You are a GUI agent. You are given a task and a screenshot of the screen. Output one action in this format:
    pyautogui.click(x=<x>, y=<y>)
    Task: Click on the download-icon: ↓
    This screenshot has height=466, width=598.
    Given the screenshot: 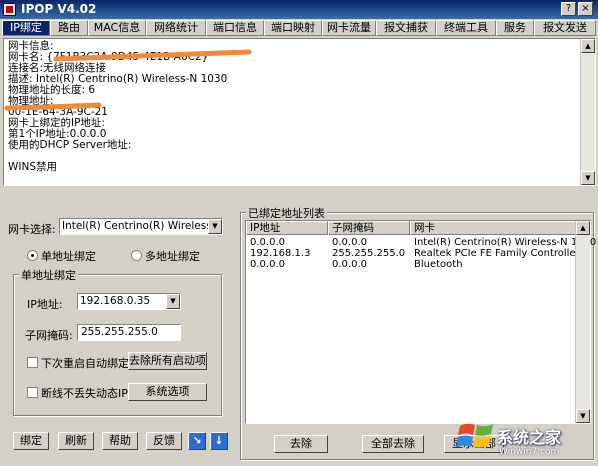 What is the action you would take?
    pyautogui.click(x=219, y=441)
    